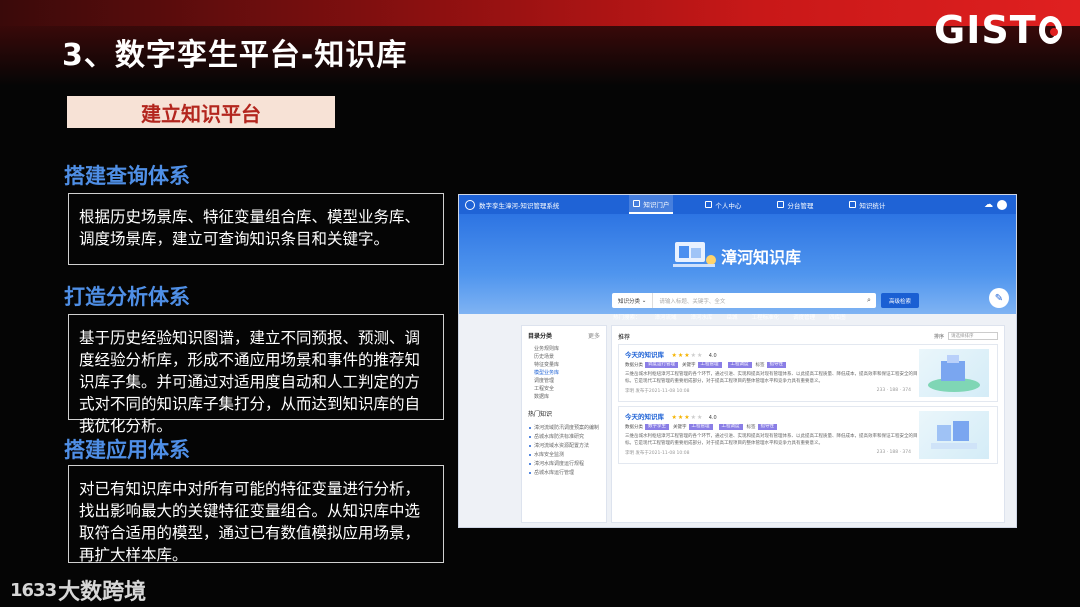  Describe the element at coordinates (804, 317) in the screenshot. I see `hot-term: 调度管理` at that location.